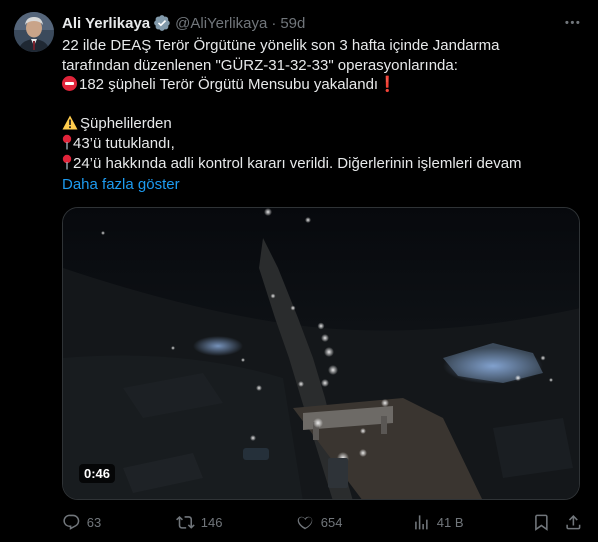 The height and width of the screenshot is (542, 598). I want to click on like-count: 654, so click(331, 522).